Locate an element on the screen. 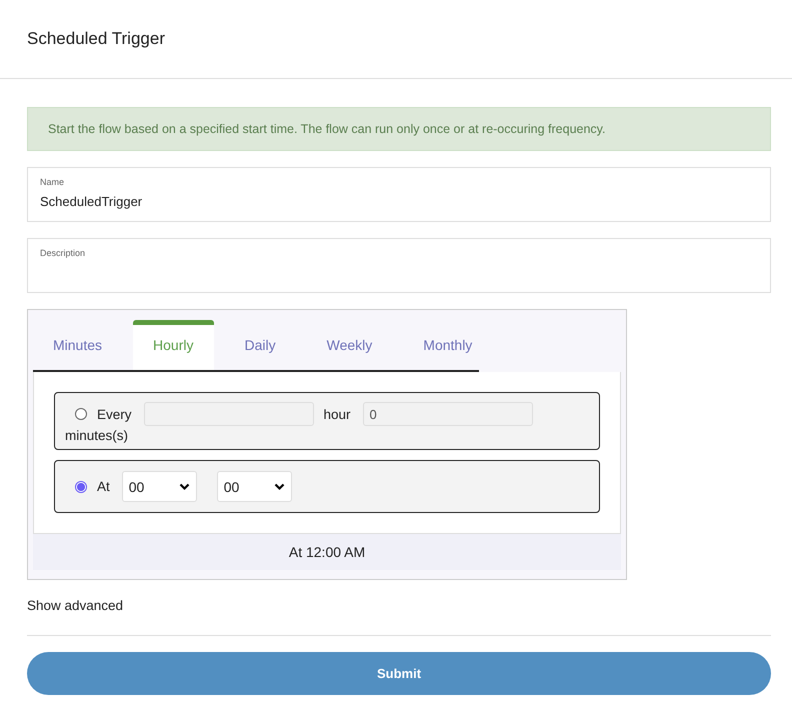 The width and height of the screenshot is (792, 728). tab: Hourly is located at coordinates (173, 345).